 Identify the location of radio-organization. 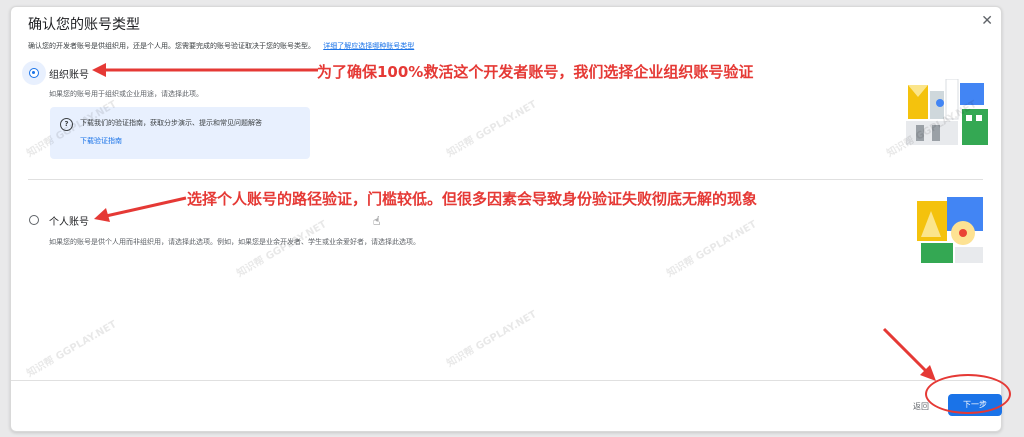
(34, 73).